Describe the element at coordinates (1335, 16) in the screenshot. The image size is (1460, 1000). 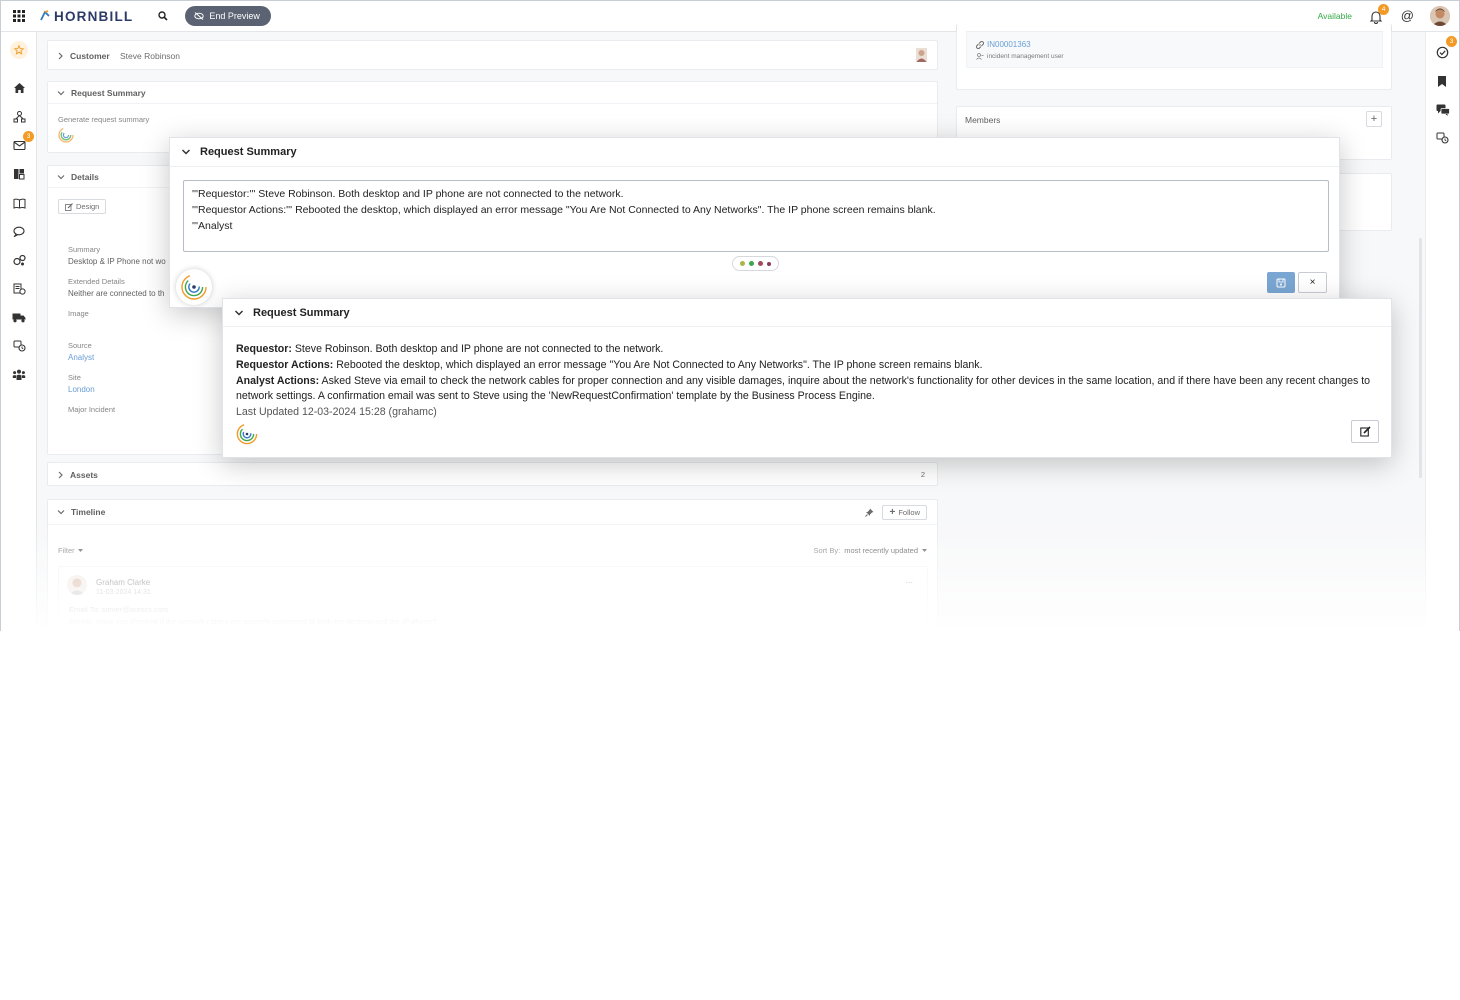
I see `availability-status: Available` at that location.